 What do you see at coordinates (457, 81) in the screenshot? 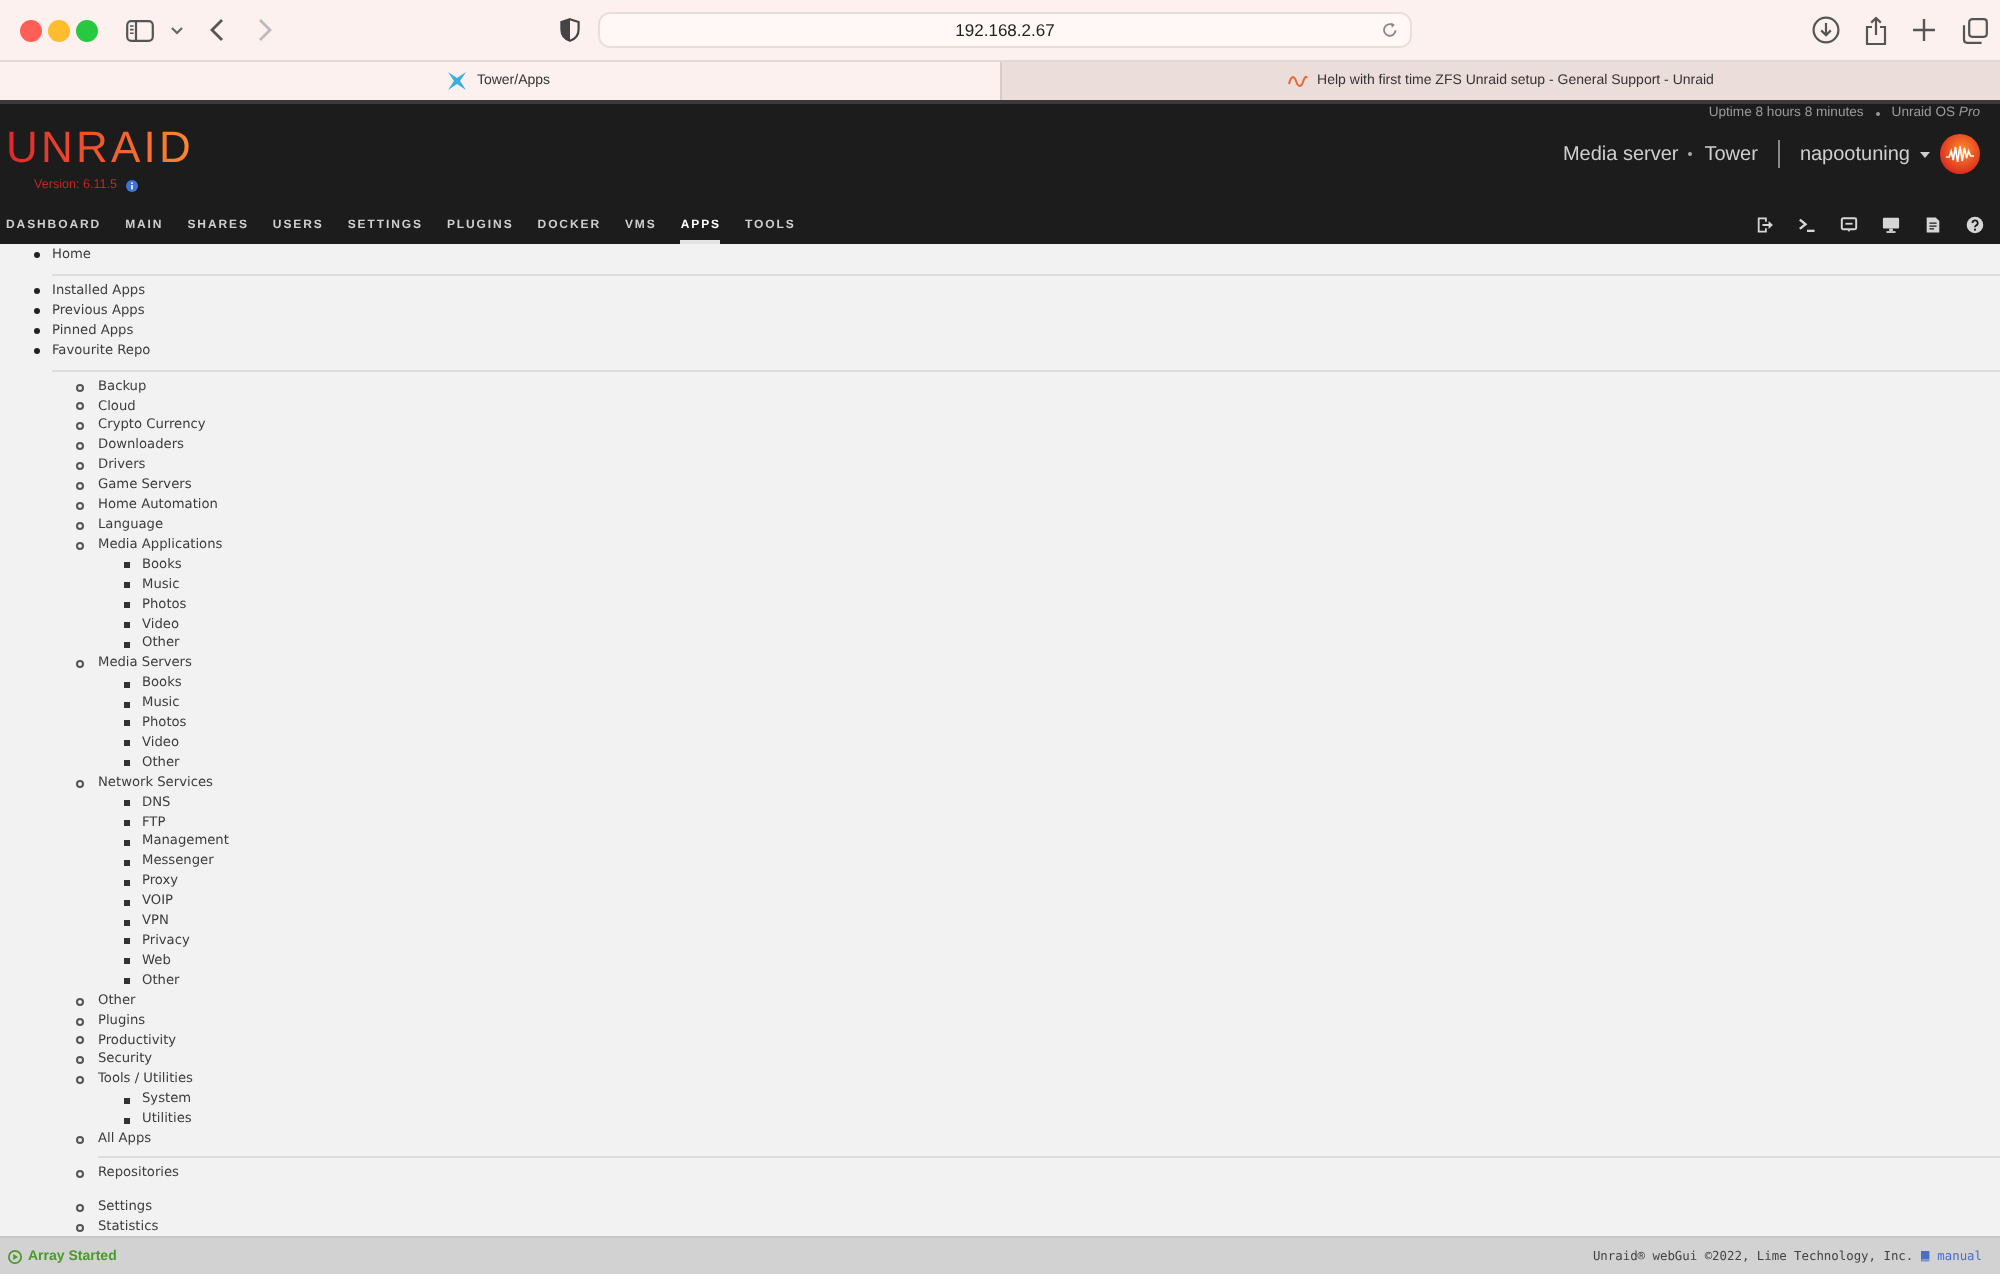
I see `star-icon` at bounding box center [457, 81].